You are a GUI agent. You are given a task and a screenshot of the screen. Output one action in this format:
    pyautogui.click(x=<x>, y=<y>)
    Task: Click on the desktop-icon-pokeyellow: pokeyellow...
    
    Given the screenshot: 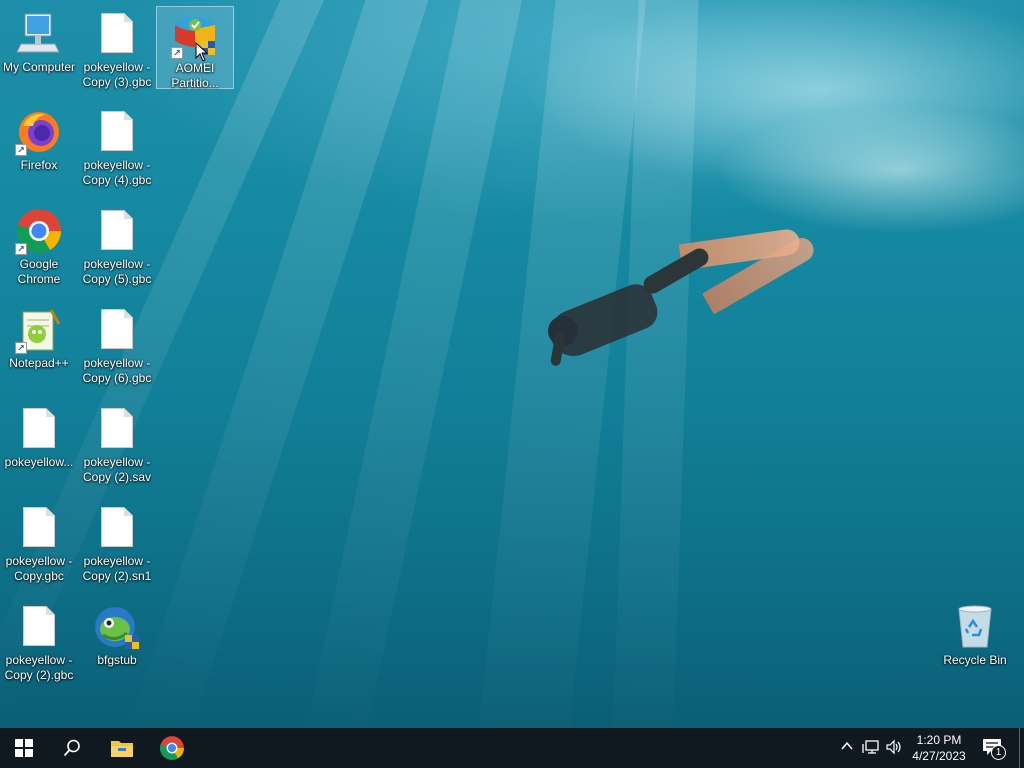 What is the action you would take?
    pyautogui.click(x=39, y=449)
    